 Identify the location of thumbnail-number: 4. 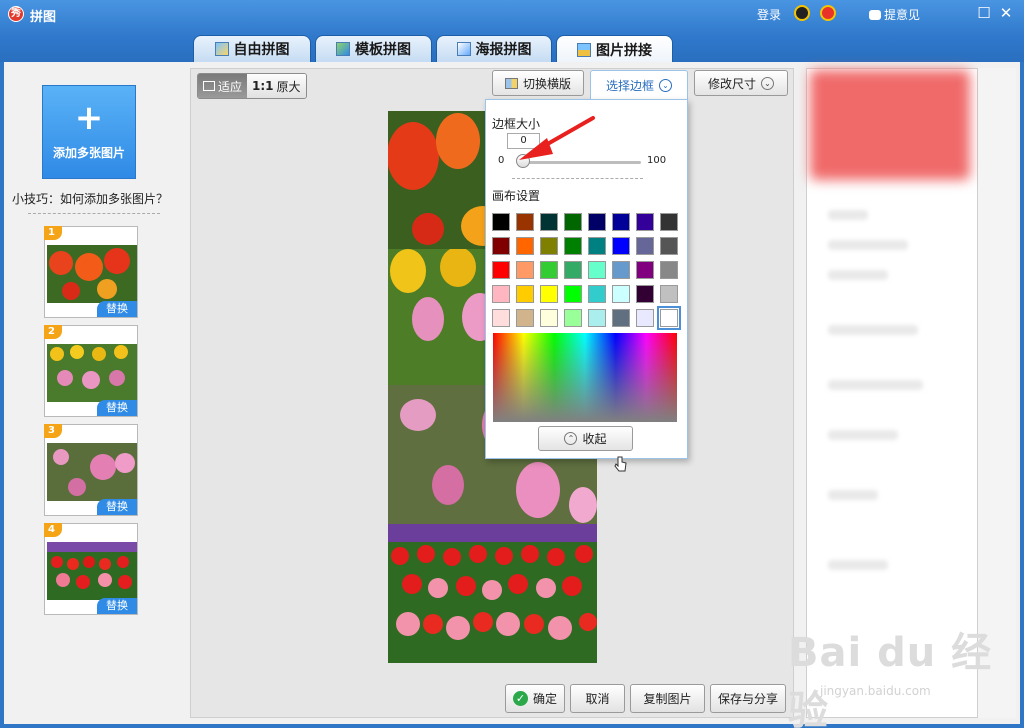
(53, 530).